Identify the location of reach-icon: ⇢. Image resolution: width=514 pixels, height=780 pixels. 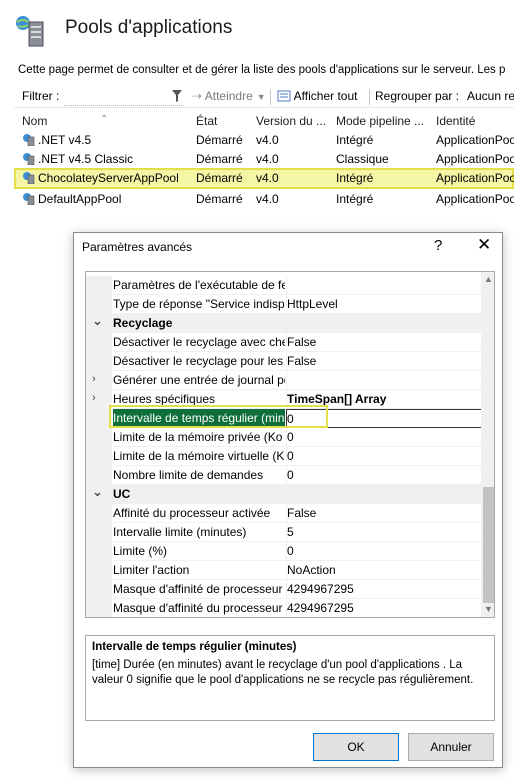
(197, 96).